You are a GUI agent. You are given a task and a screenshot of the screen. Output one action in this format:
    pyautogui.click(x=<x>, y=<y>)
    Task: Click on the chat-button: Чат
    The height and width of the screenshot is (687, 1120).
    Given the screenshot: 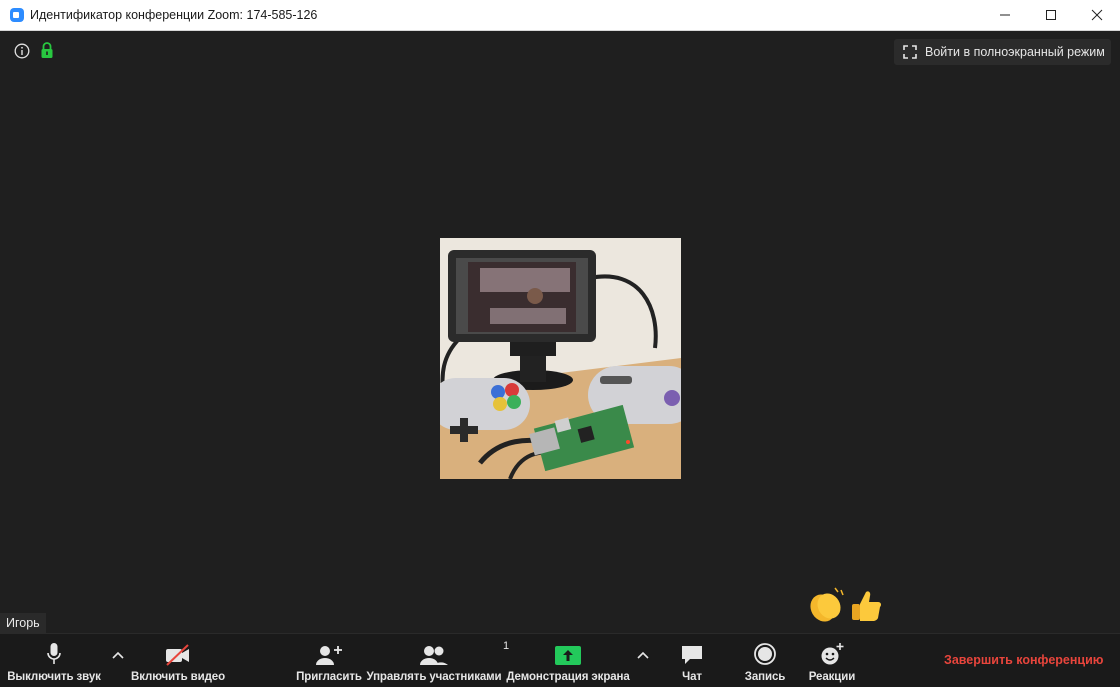 What is the action you would take?
    pyautogui.click(x=692, y=660)
    